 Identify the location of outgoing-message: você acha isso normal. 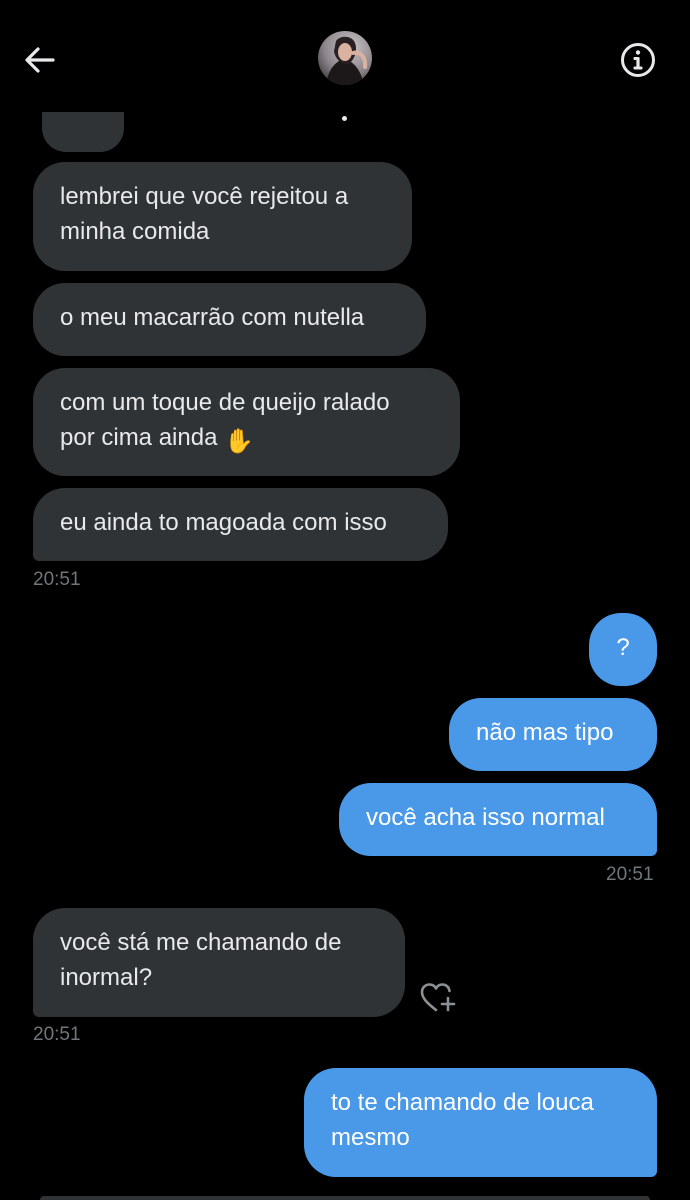
(498, 819).